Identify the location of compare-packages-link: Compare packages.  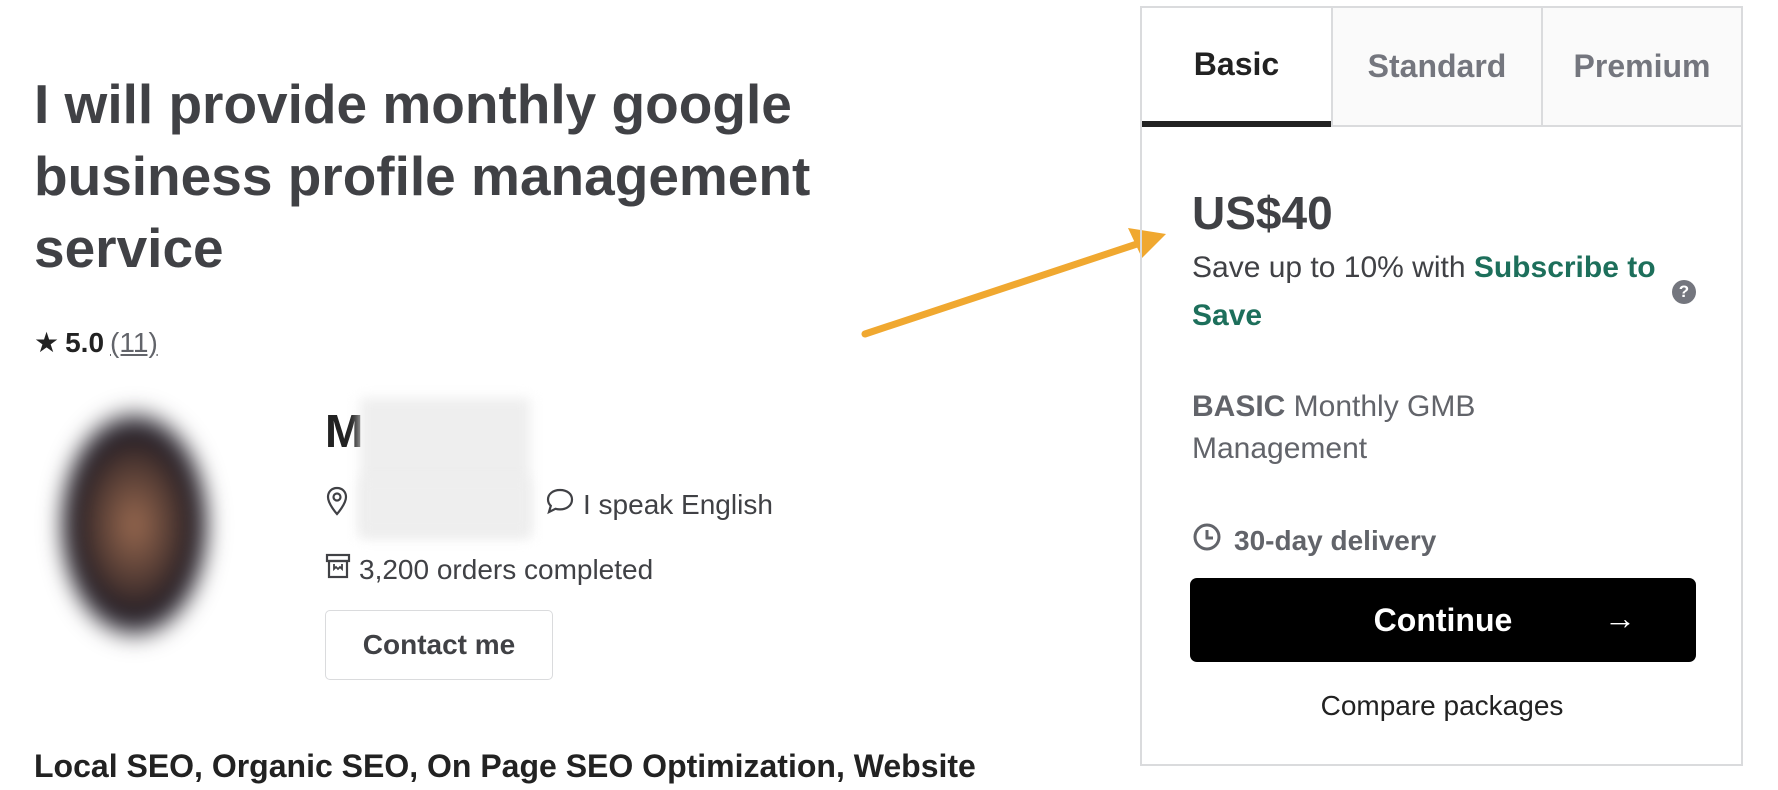
(1442, 706).